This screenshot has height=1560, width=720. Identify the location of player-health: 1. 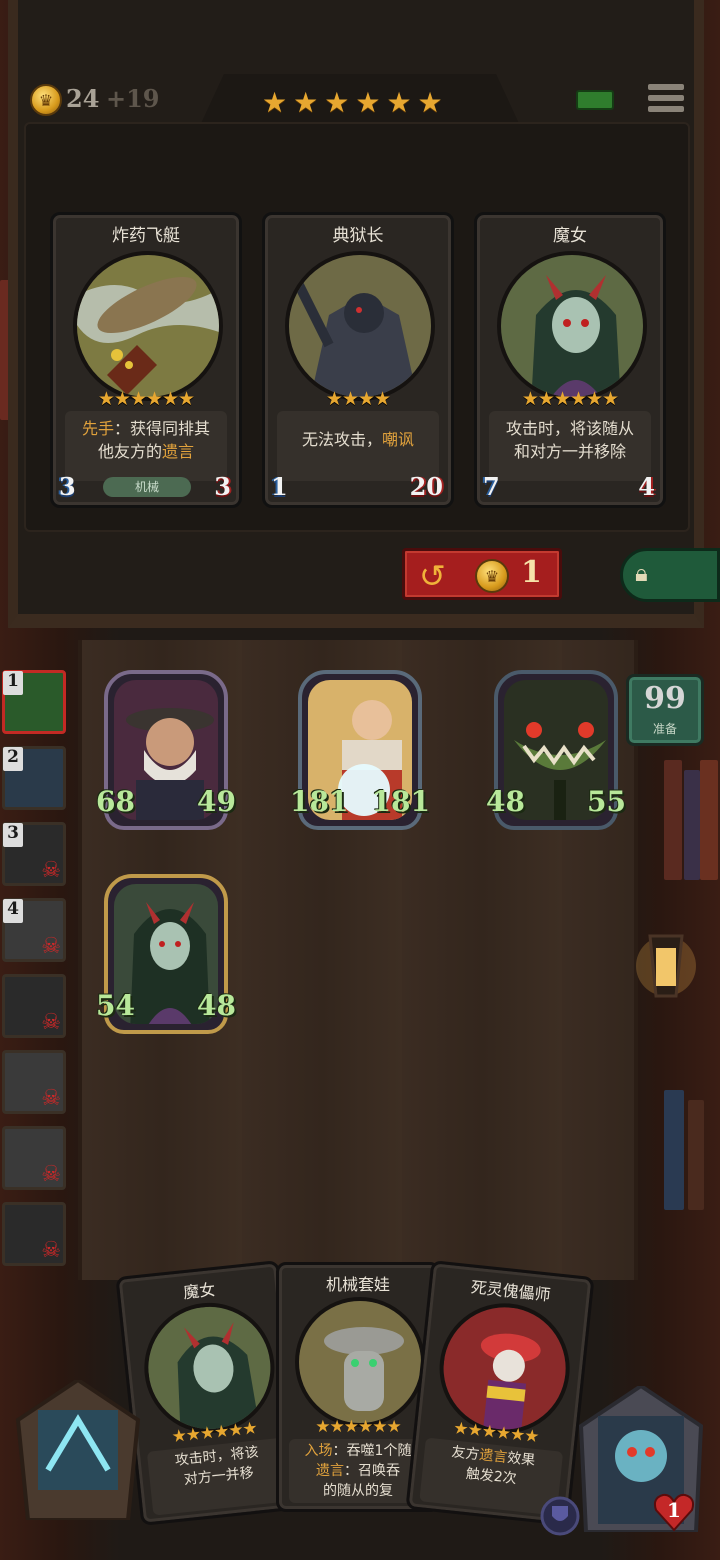
(674, 1512).